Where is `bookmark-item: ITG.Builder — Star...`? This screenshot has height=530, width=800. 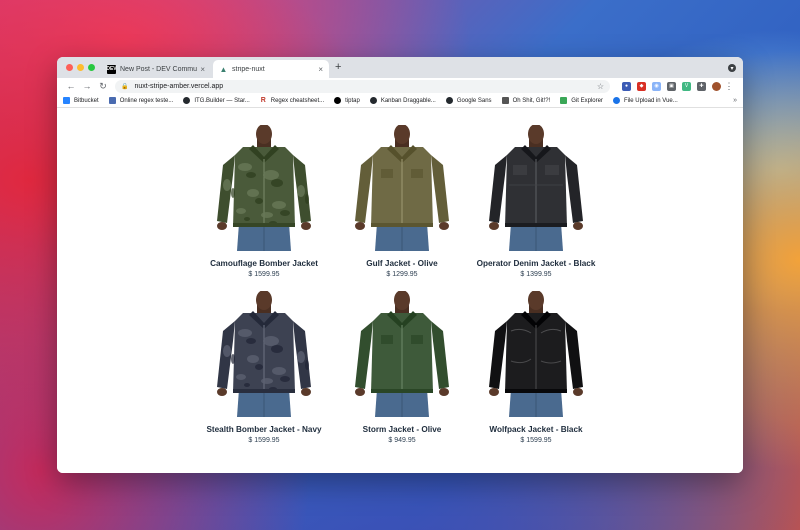 bookmark-item: ITG.Builder — Star... is located at coordinates (216, 100).